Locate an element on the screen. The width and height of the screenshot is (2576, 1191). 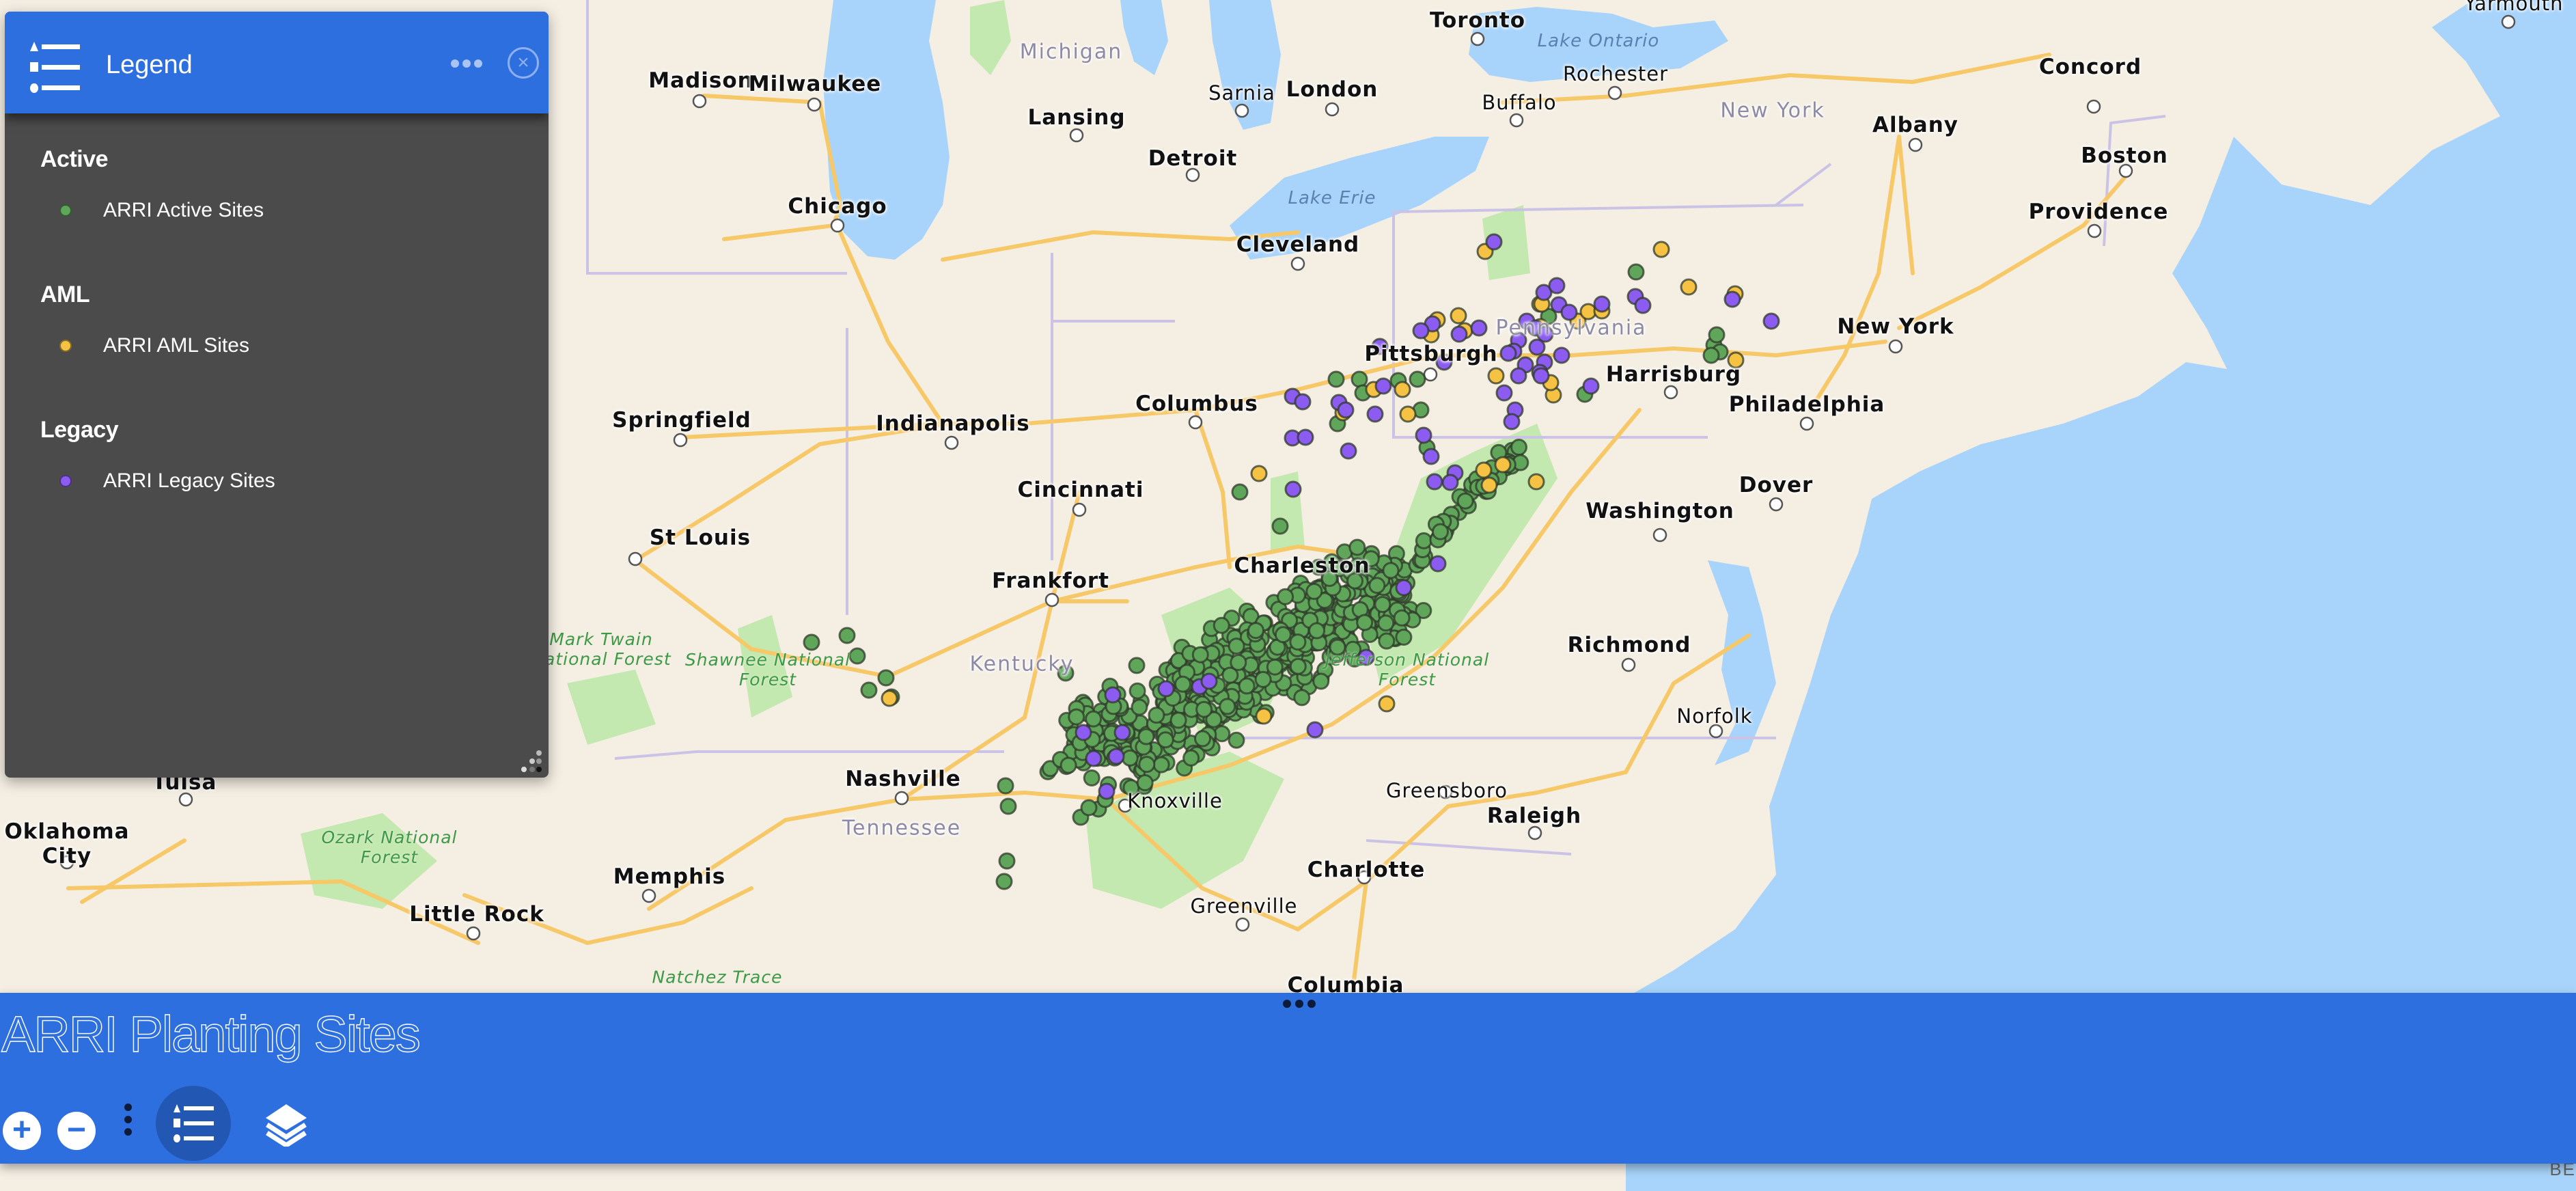
zoom-out-button: − is located at coordinates (76, 1131).